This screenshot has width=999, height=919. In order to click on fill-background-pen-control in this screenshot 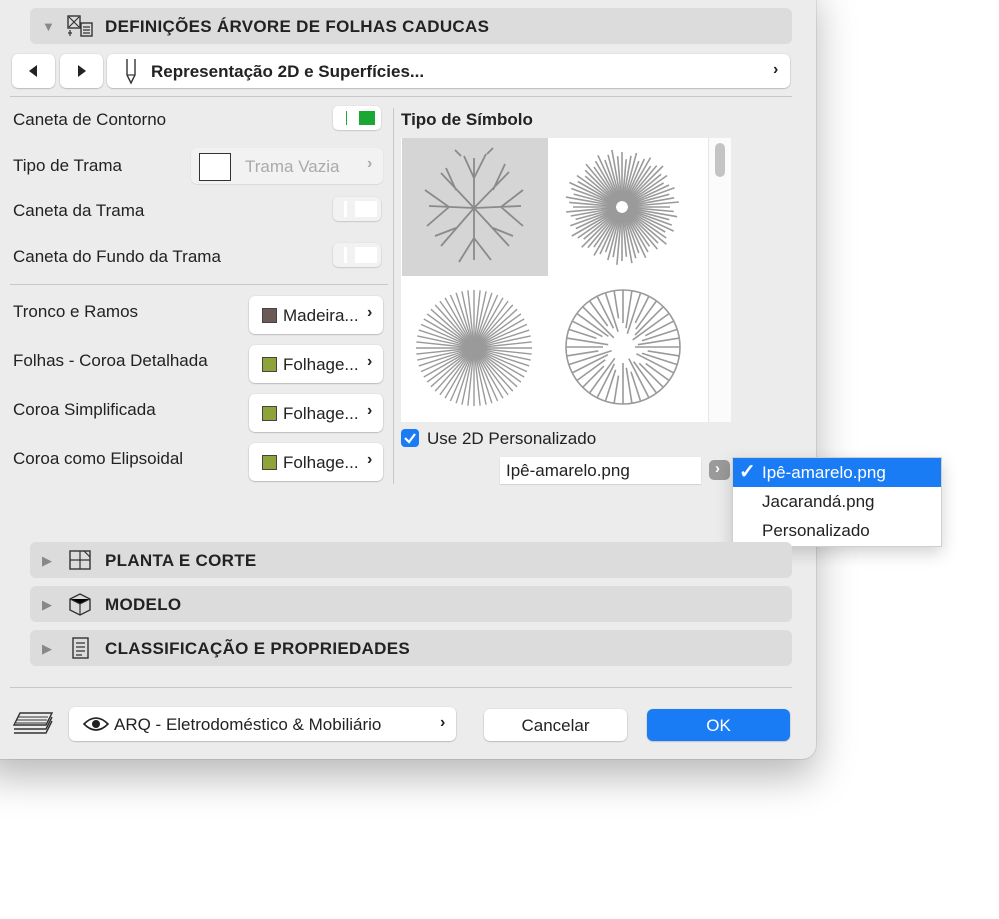, I will do `click(357, 255)`.